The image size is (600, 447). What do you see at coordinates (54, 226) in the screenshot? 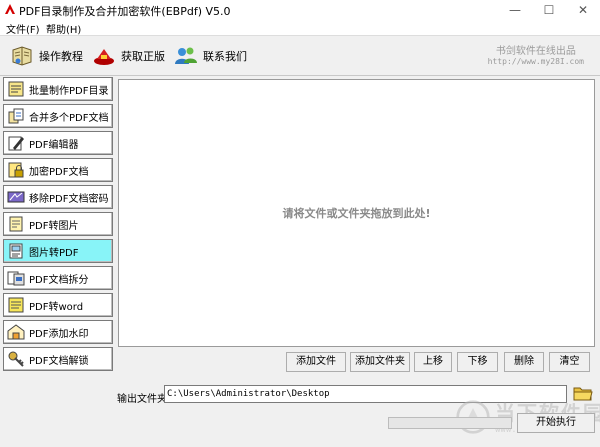
I see `sidebar-item-label: PDF转图片` at bounding box center [54, 226].